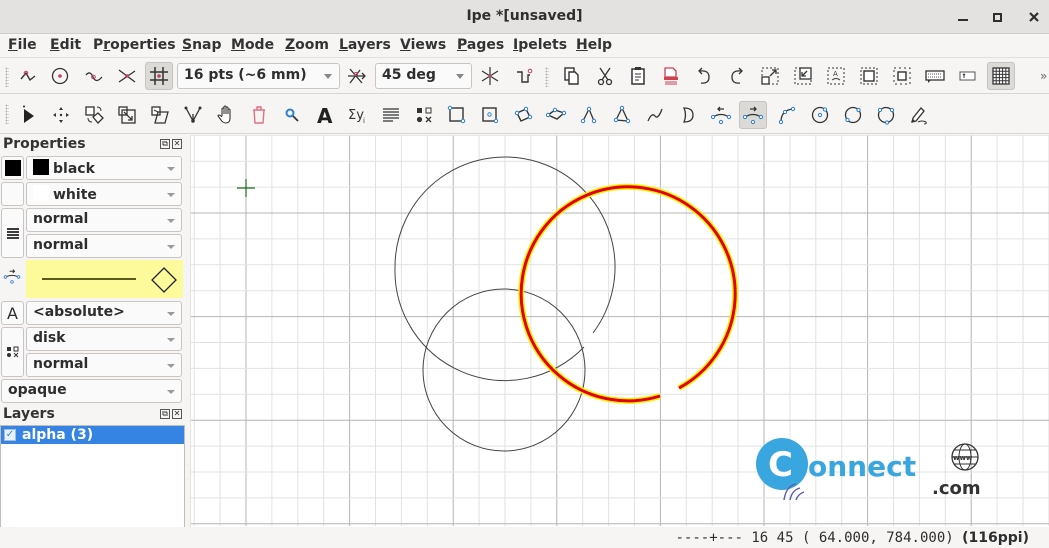 The width and height of the screenshot is (1049, 548). What do you see at coordinates (787, 115) in the screenshot?
I see `mode-arc-3points-button` at bounding box center [787, 115].